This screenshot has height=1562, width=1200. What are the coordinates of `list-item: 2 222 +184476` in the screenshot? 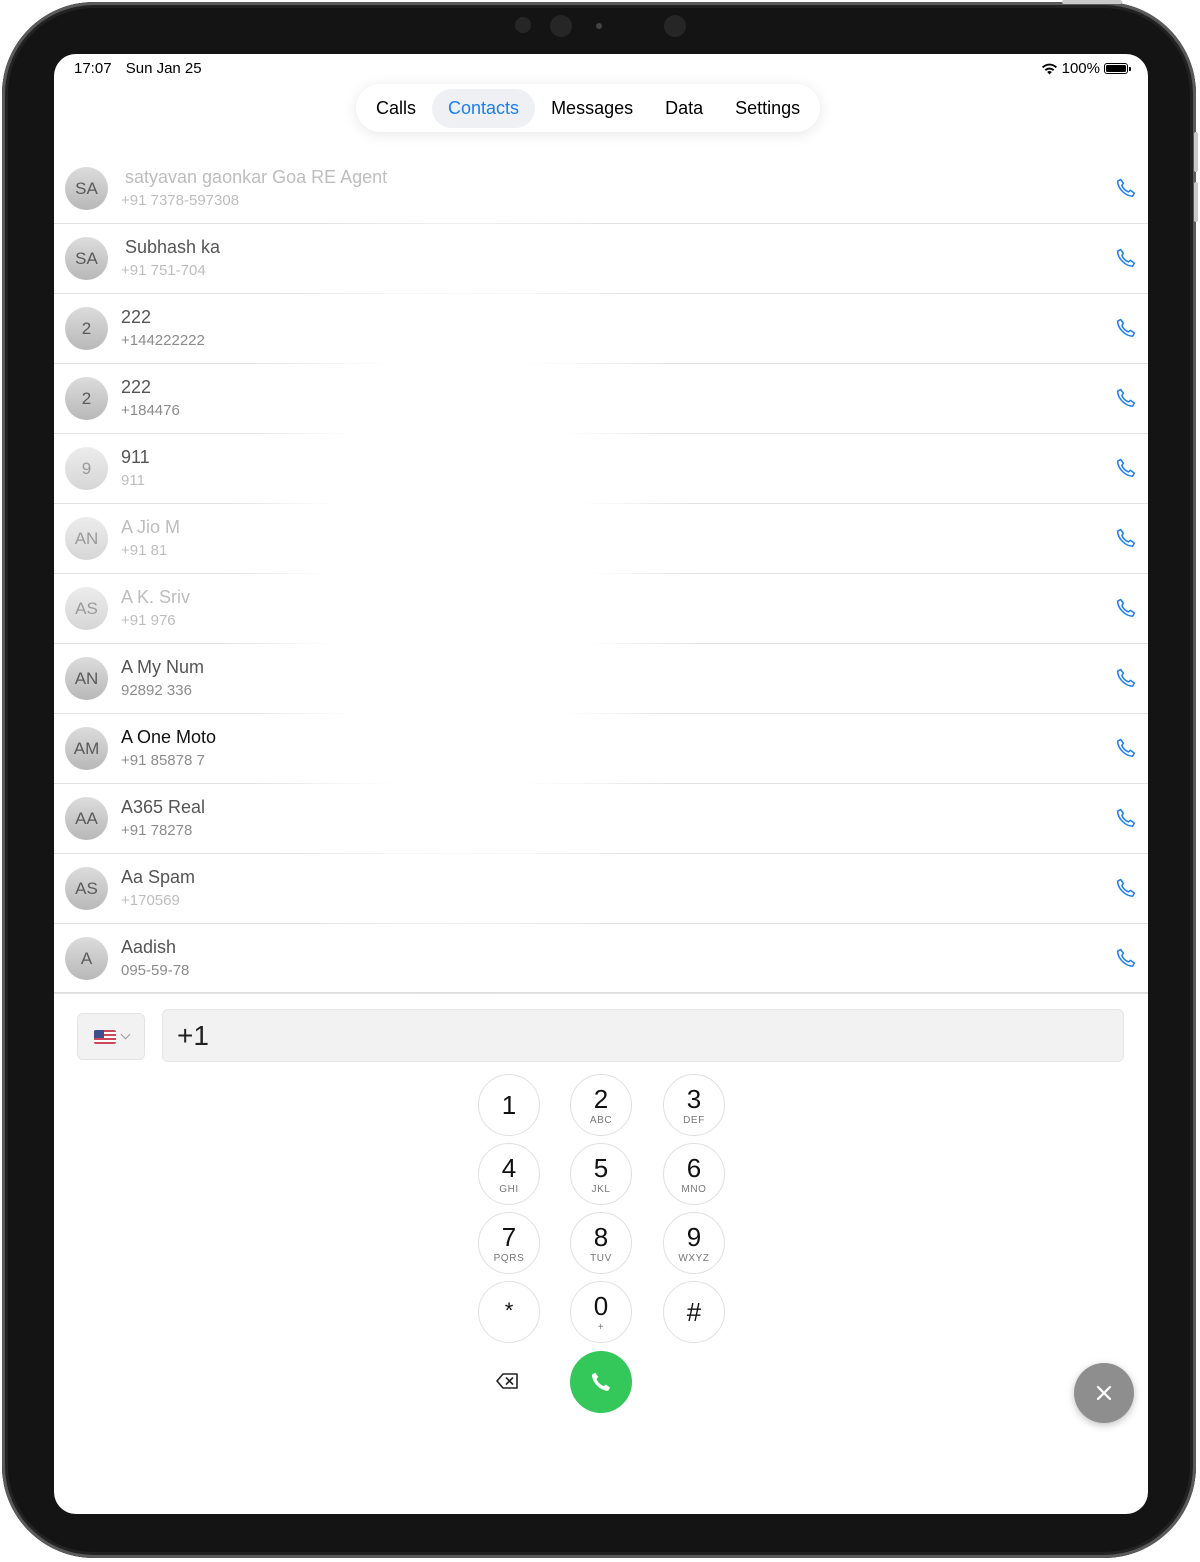 It's located at (601, 399).